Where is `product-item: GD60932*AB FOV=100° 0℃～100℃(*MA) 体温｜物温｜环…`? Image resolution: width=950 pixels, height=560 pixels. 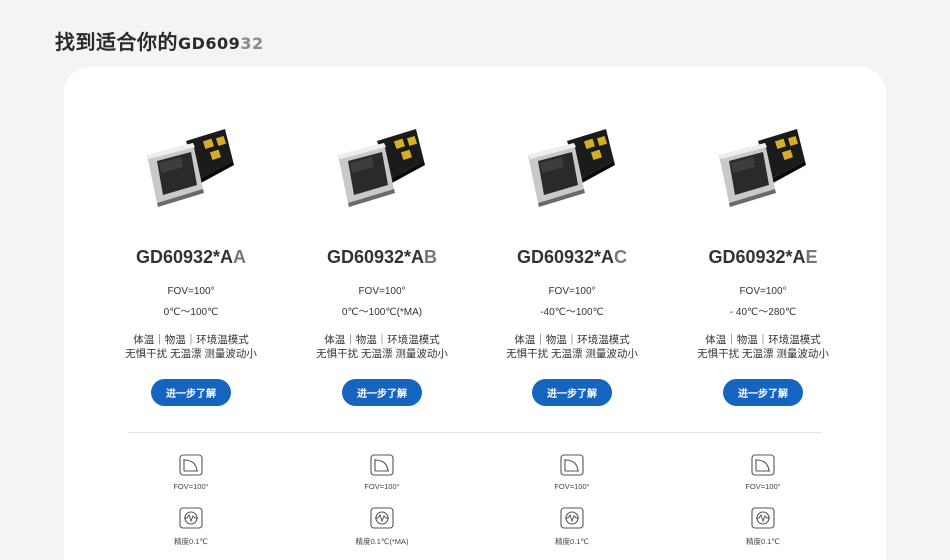
product-item: GD60932*AB FOV=100° 0℃～100℃(*MA) 体温｜物温｜环… is located at coordinates (382, 247).